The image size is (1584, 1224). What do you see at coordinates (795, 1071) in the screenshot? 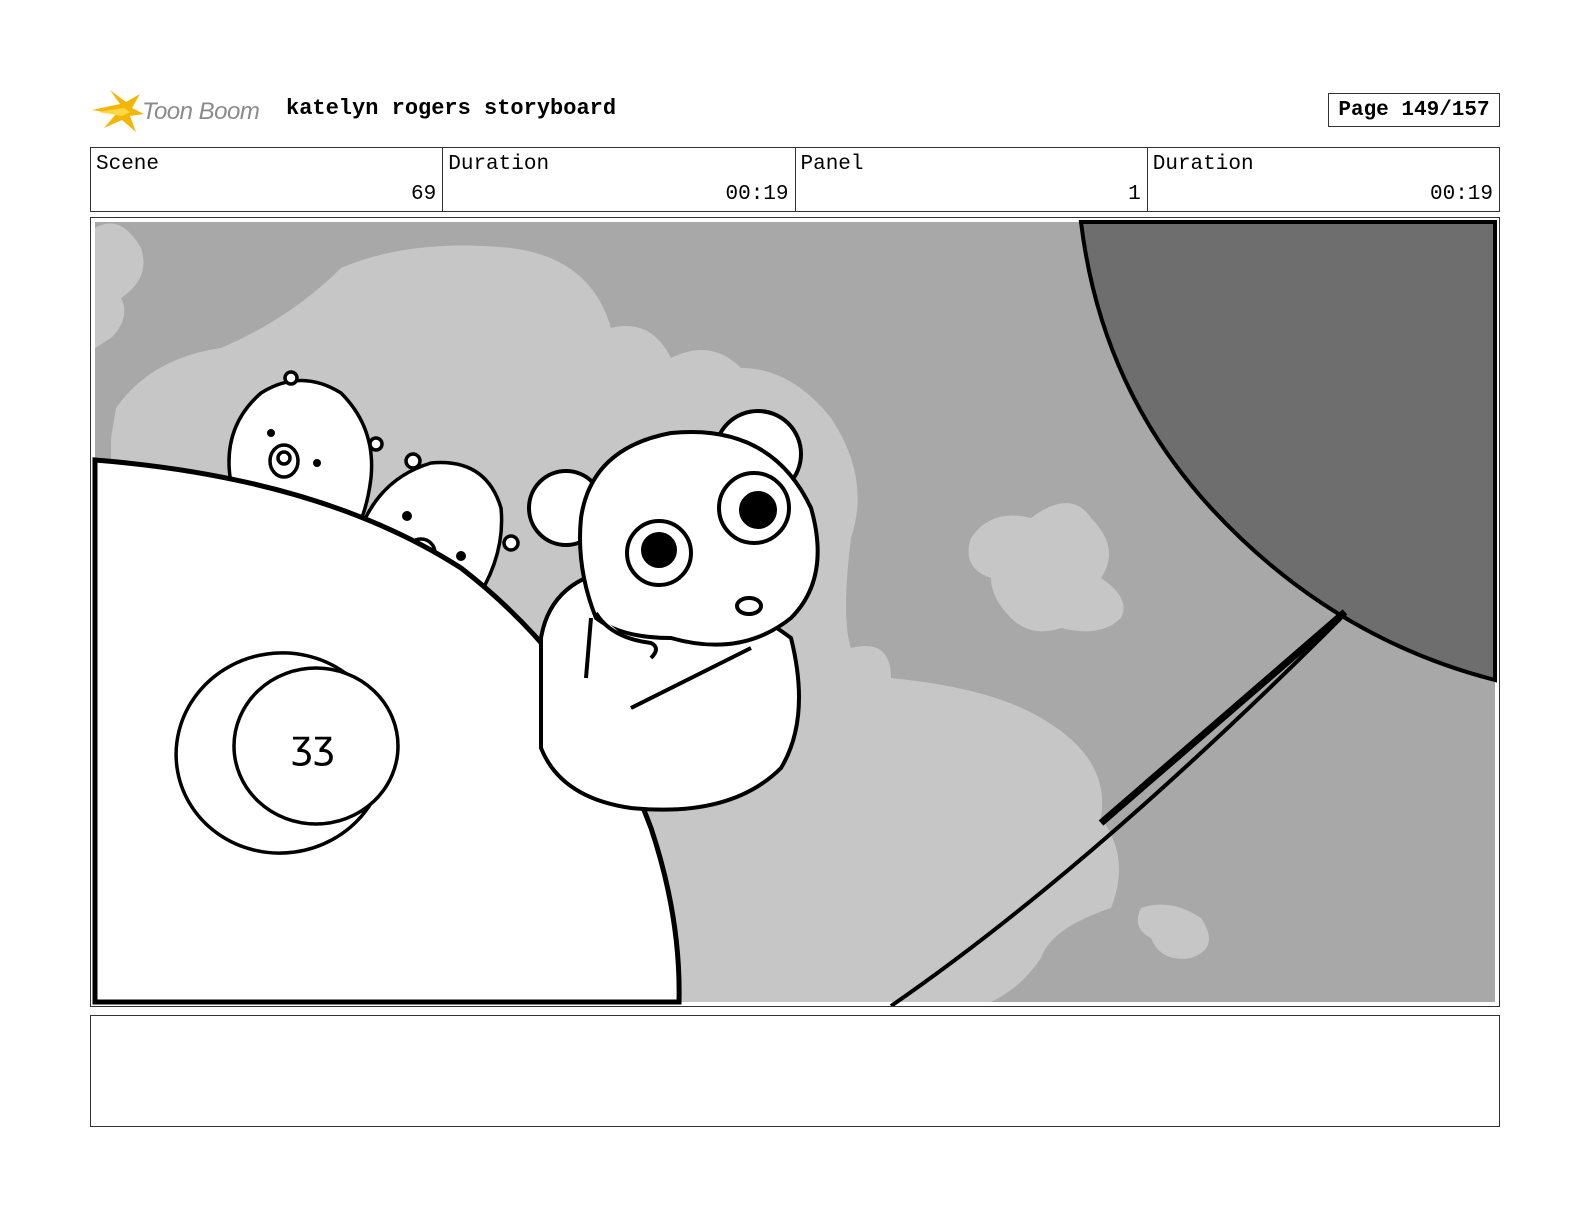
I see `panel-notes-box` at bounding box center [795, 1071].